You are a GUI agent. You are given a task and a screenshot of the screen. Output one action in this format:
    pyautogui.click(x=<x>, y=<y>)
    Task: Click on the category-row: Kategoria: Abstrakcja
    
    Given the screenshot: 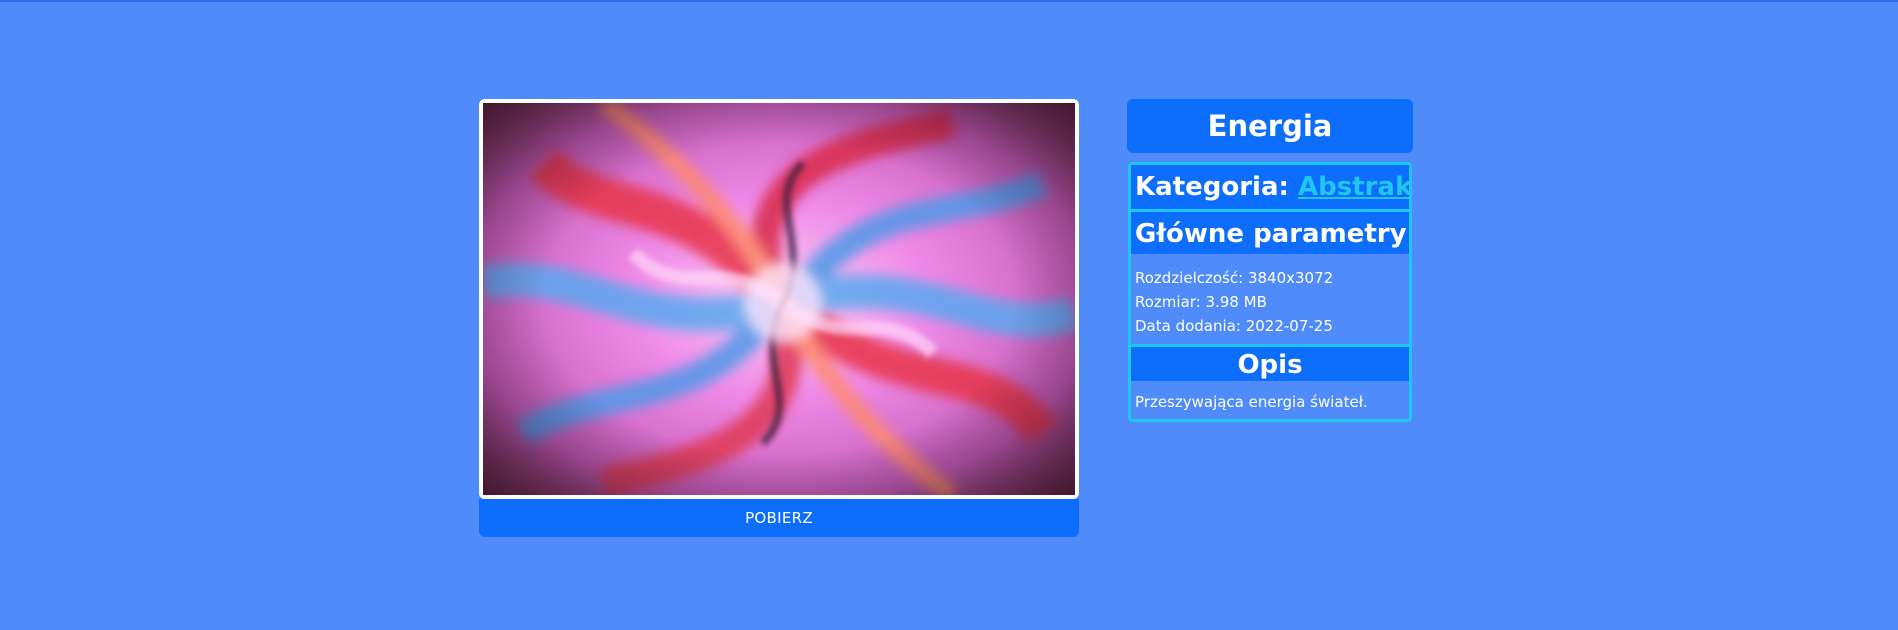 What is the action you would take?
    pyautogui.click(x=1270, y=187)
    